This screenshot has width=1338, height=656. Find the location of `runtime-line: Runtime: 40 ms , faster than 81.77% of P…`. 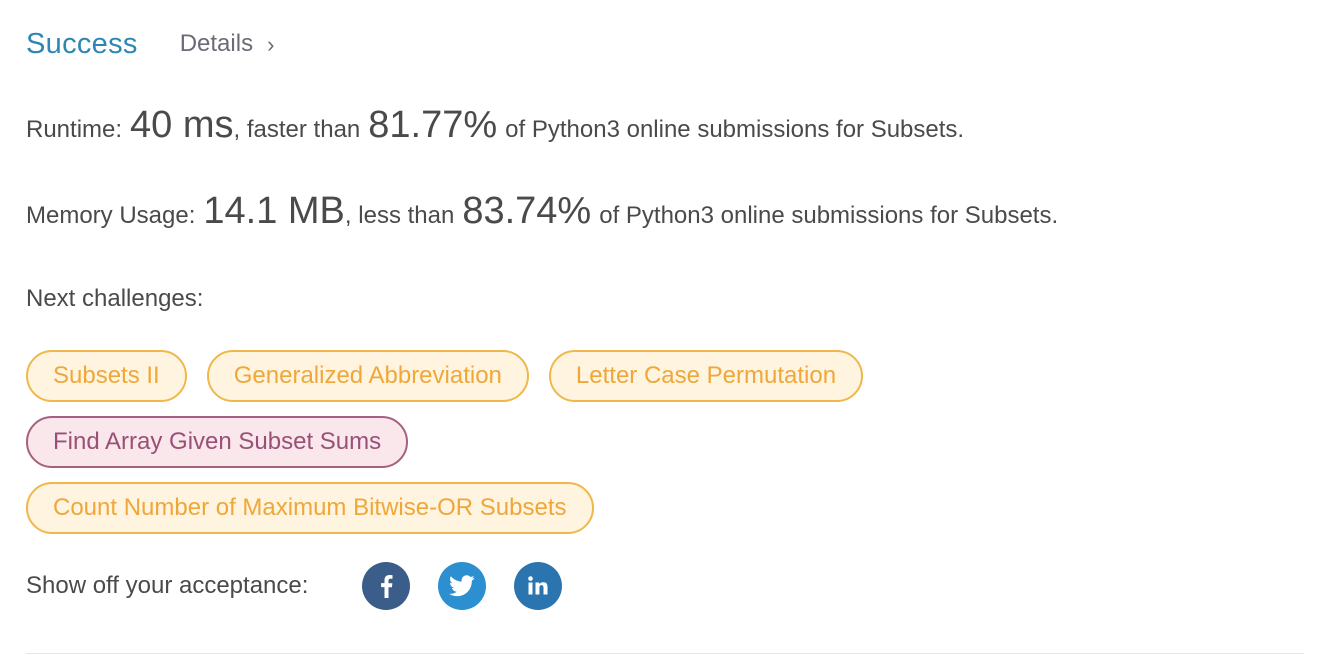

runtime-line: Runtime: 40 ms , faster than 81.77% of P… is located at coordinates (495, 125).